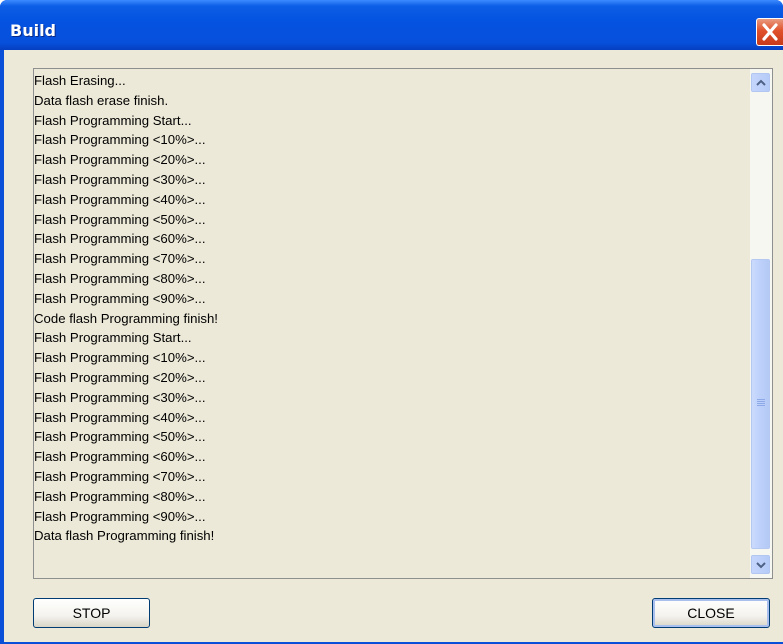 The image size is (783, 644). I want to click on window-close-button, so click(769, 32).